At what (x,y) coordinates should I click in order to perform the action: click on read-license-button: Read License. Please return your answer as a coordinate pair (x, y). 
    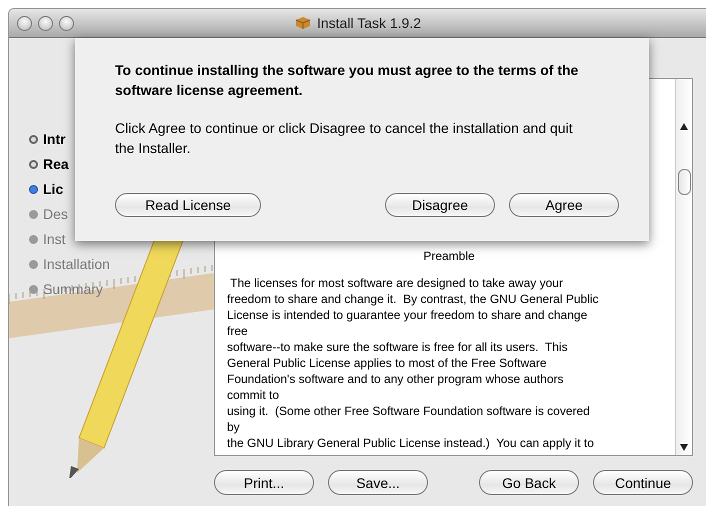
    Looking at the image, I should click on (188, 205).